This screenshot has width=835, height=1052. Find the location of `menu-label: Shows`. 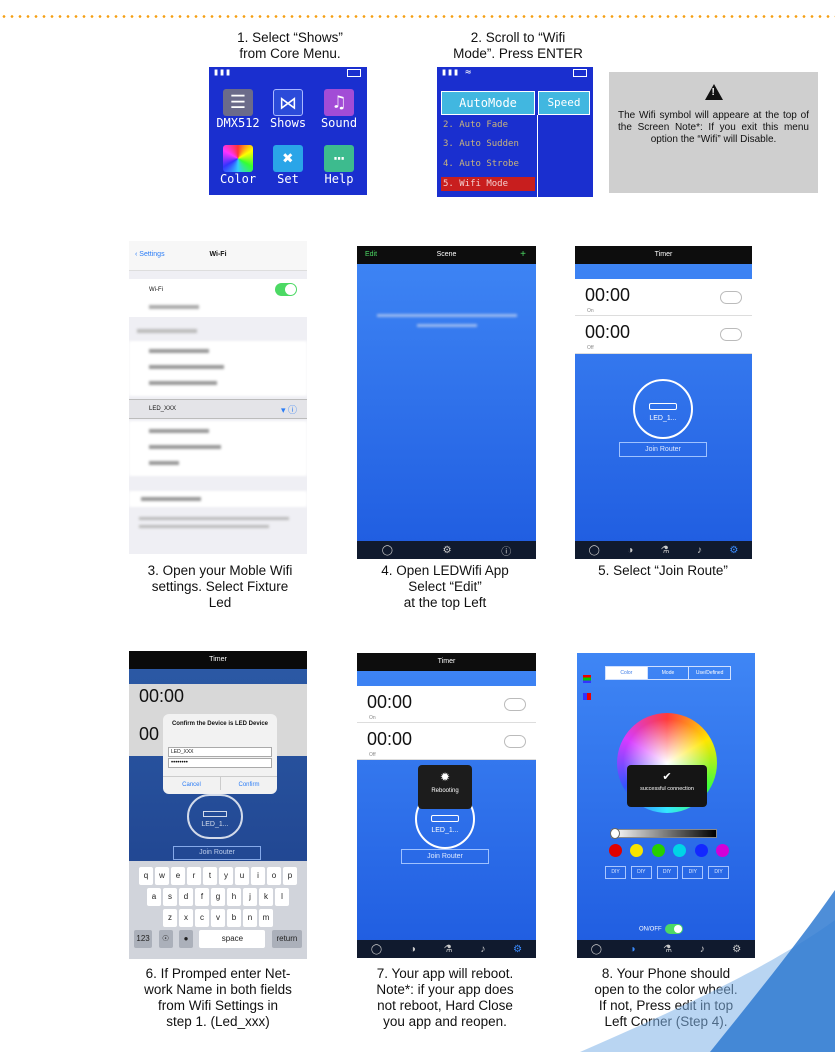

menu-label: Shows is located at coordinates (288, 123).